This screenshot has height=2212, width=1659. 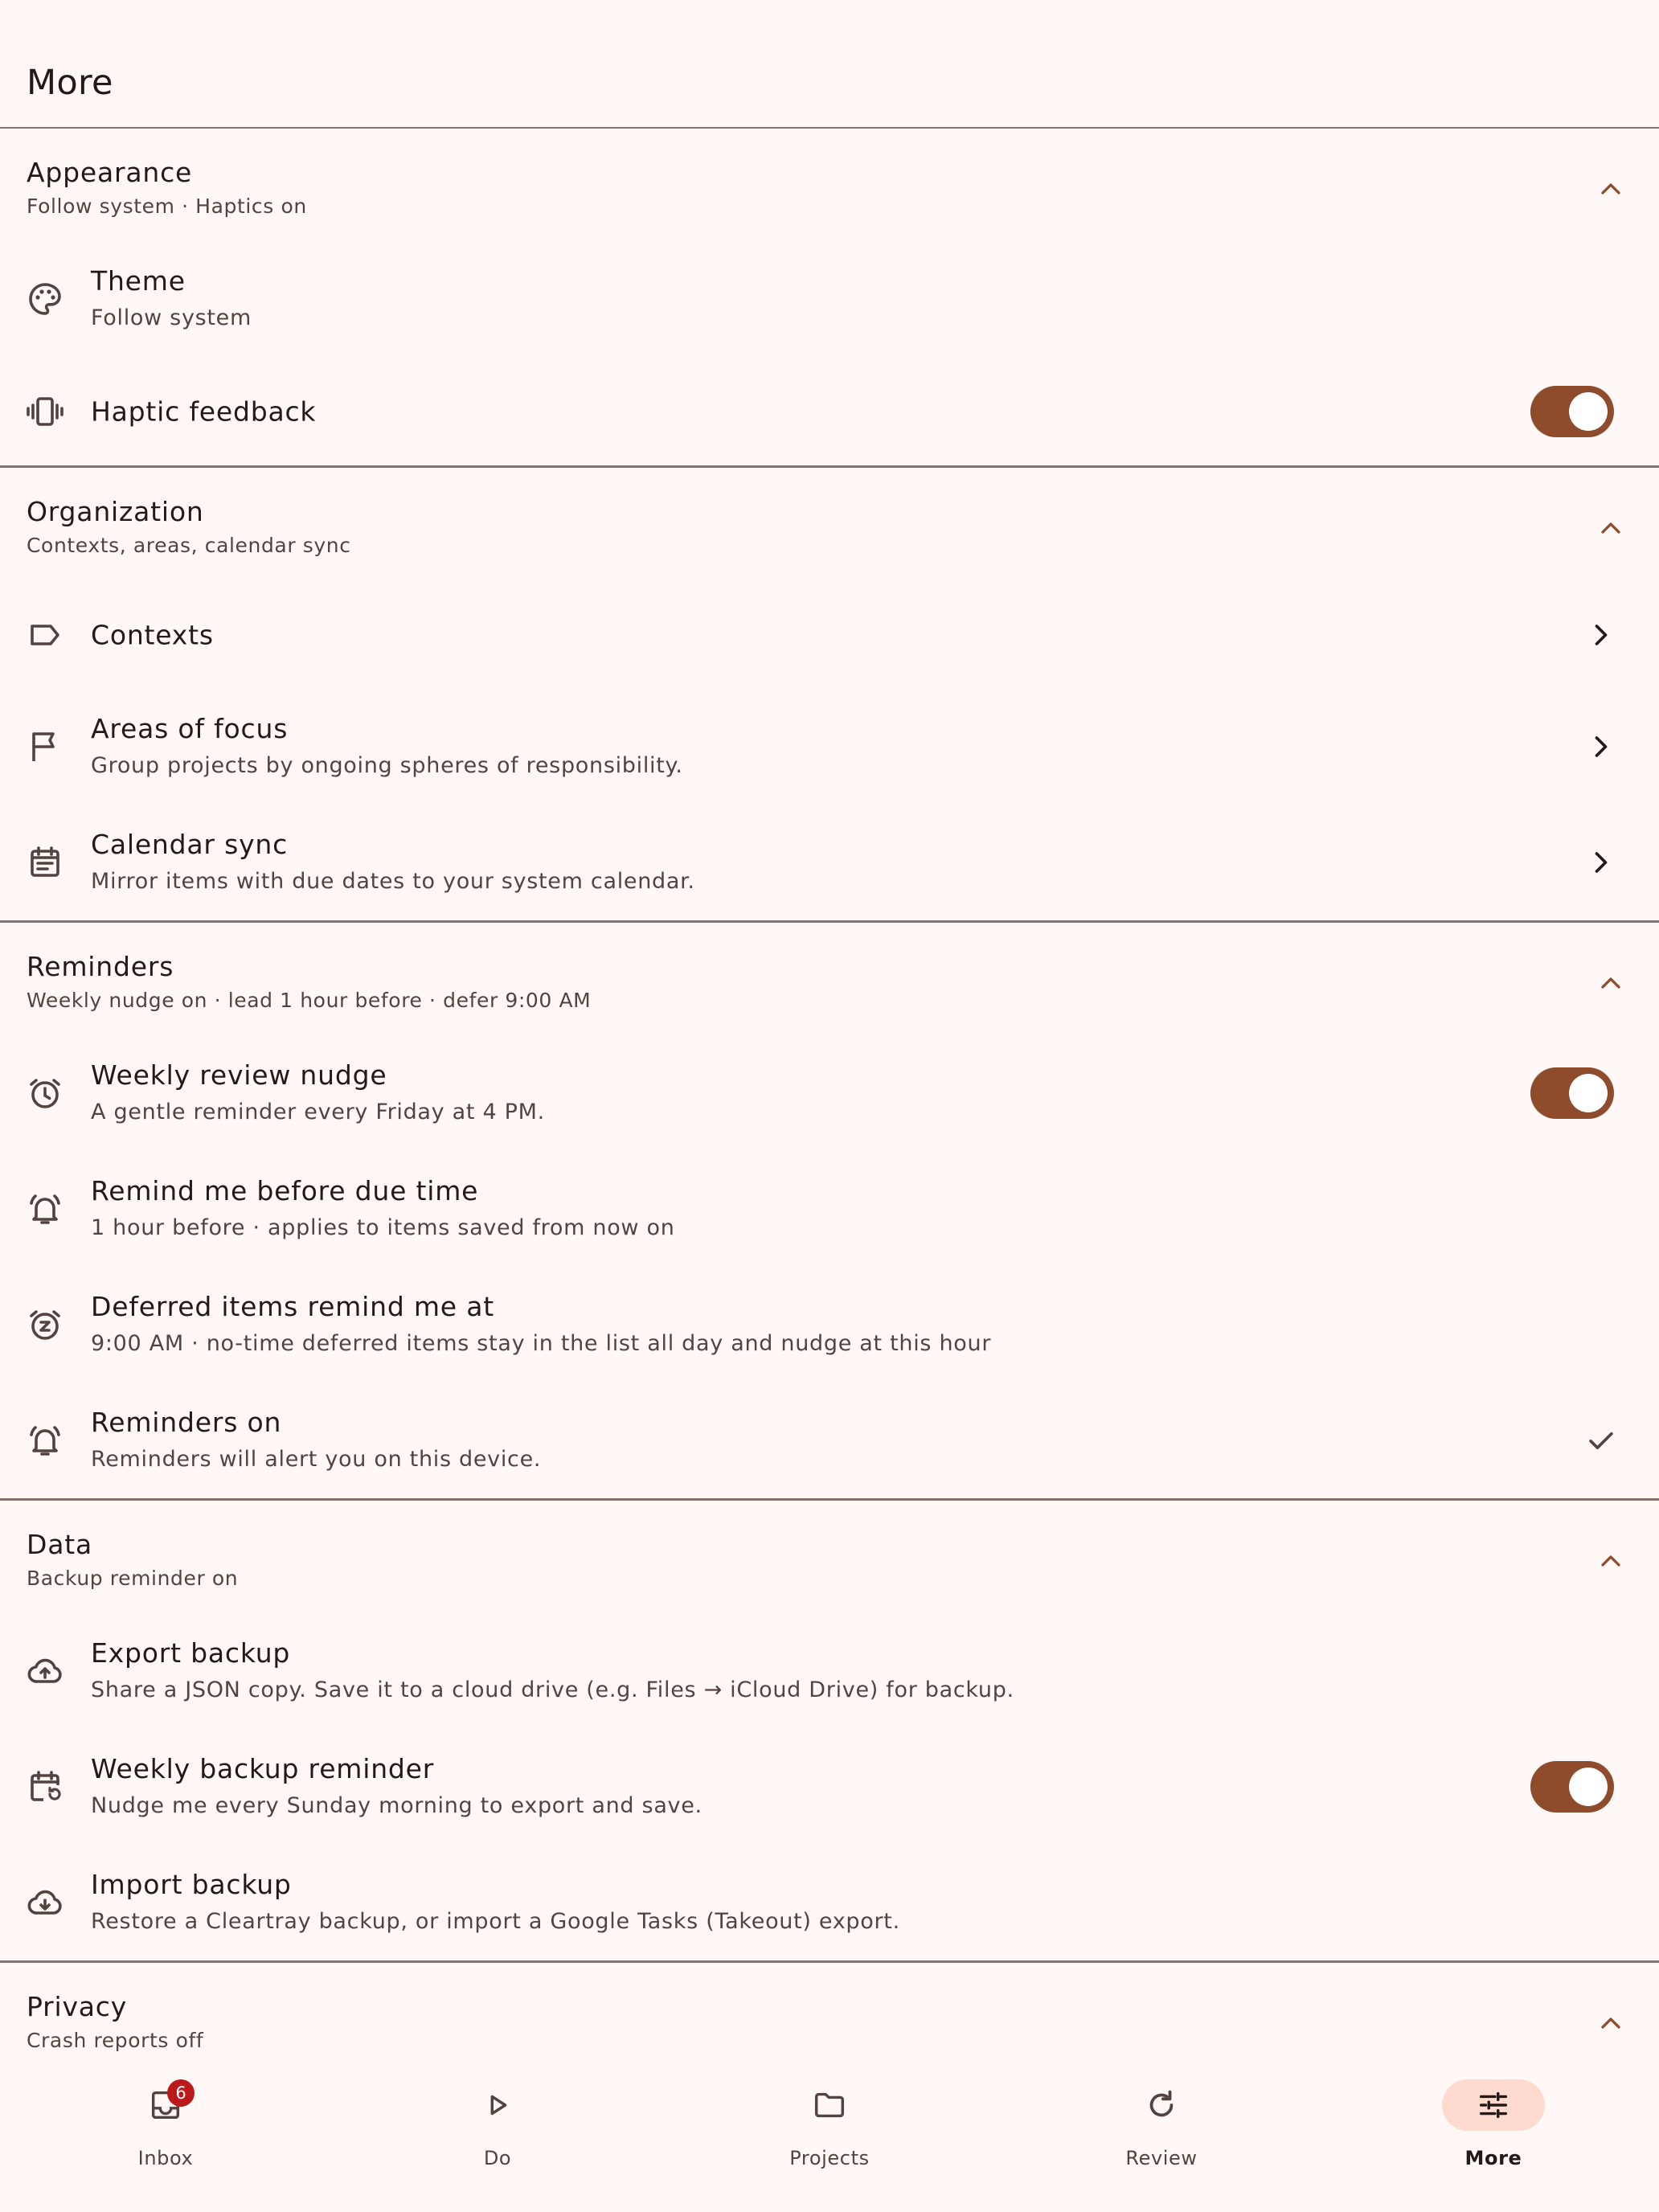 I want to click on nav-review: Review, so click(x=1161, y=2141).